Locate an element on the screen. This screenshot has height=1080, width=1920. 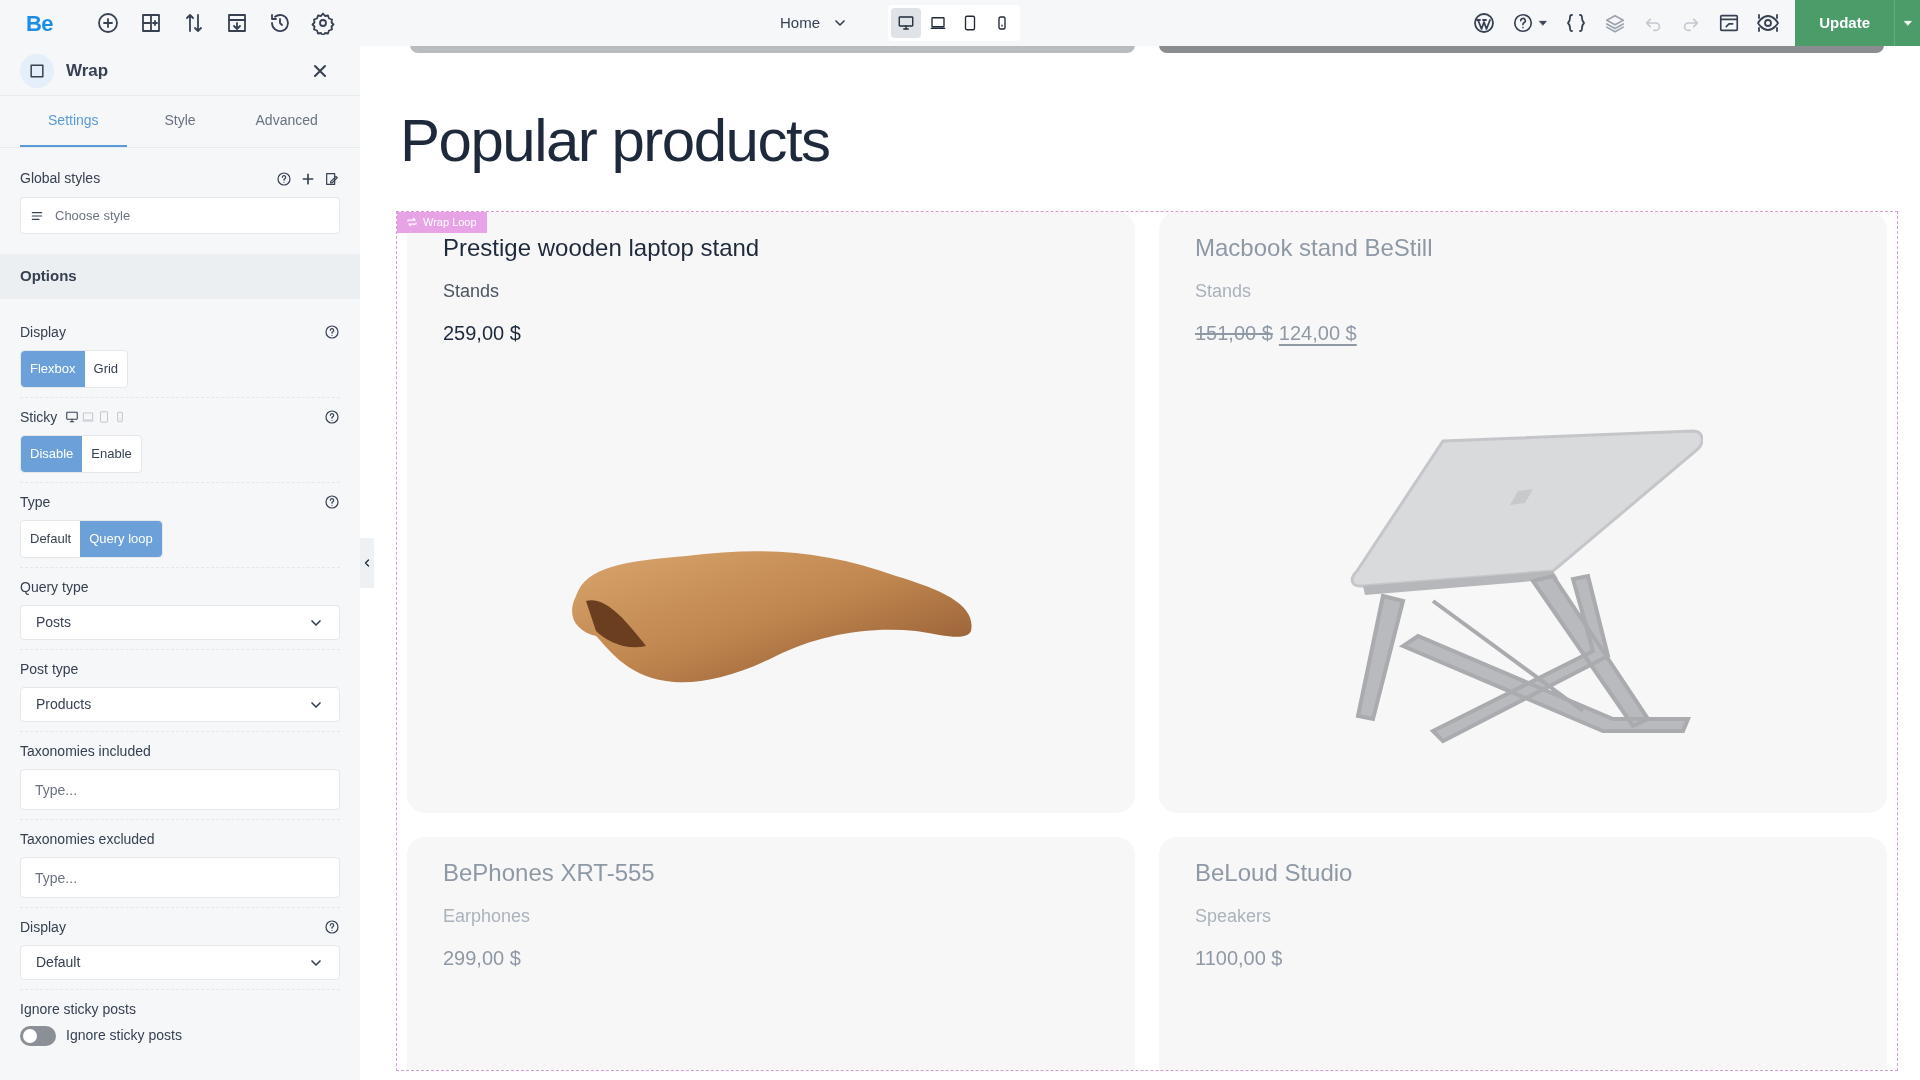
toggle-switch is located at coordinates (38, 1035).